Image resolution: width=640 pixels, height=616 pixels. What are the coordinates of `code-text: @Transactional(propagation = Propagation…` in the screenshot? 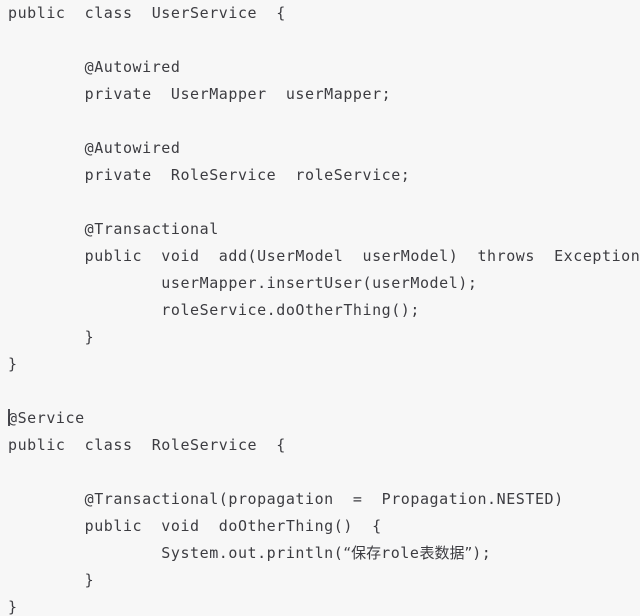 It's located at (286, 499).